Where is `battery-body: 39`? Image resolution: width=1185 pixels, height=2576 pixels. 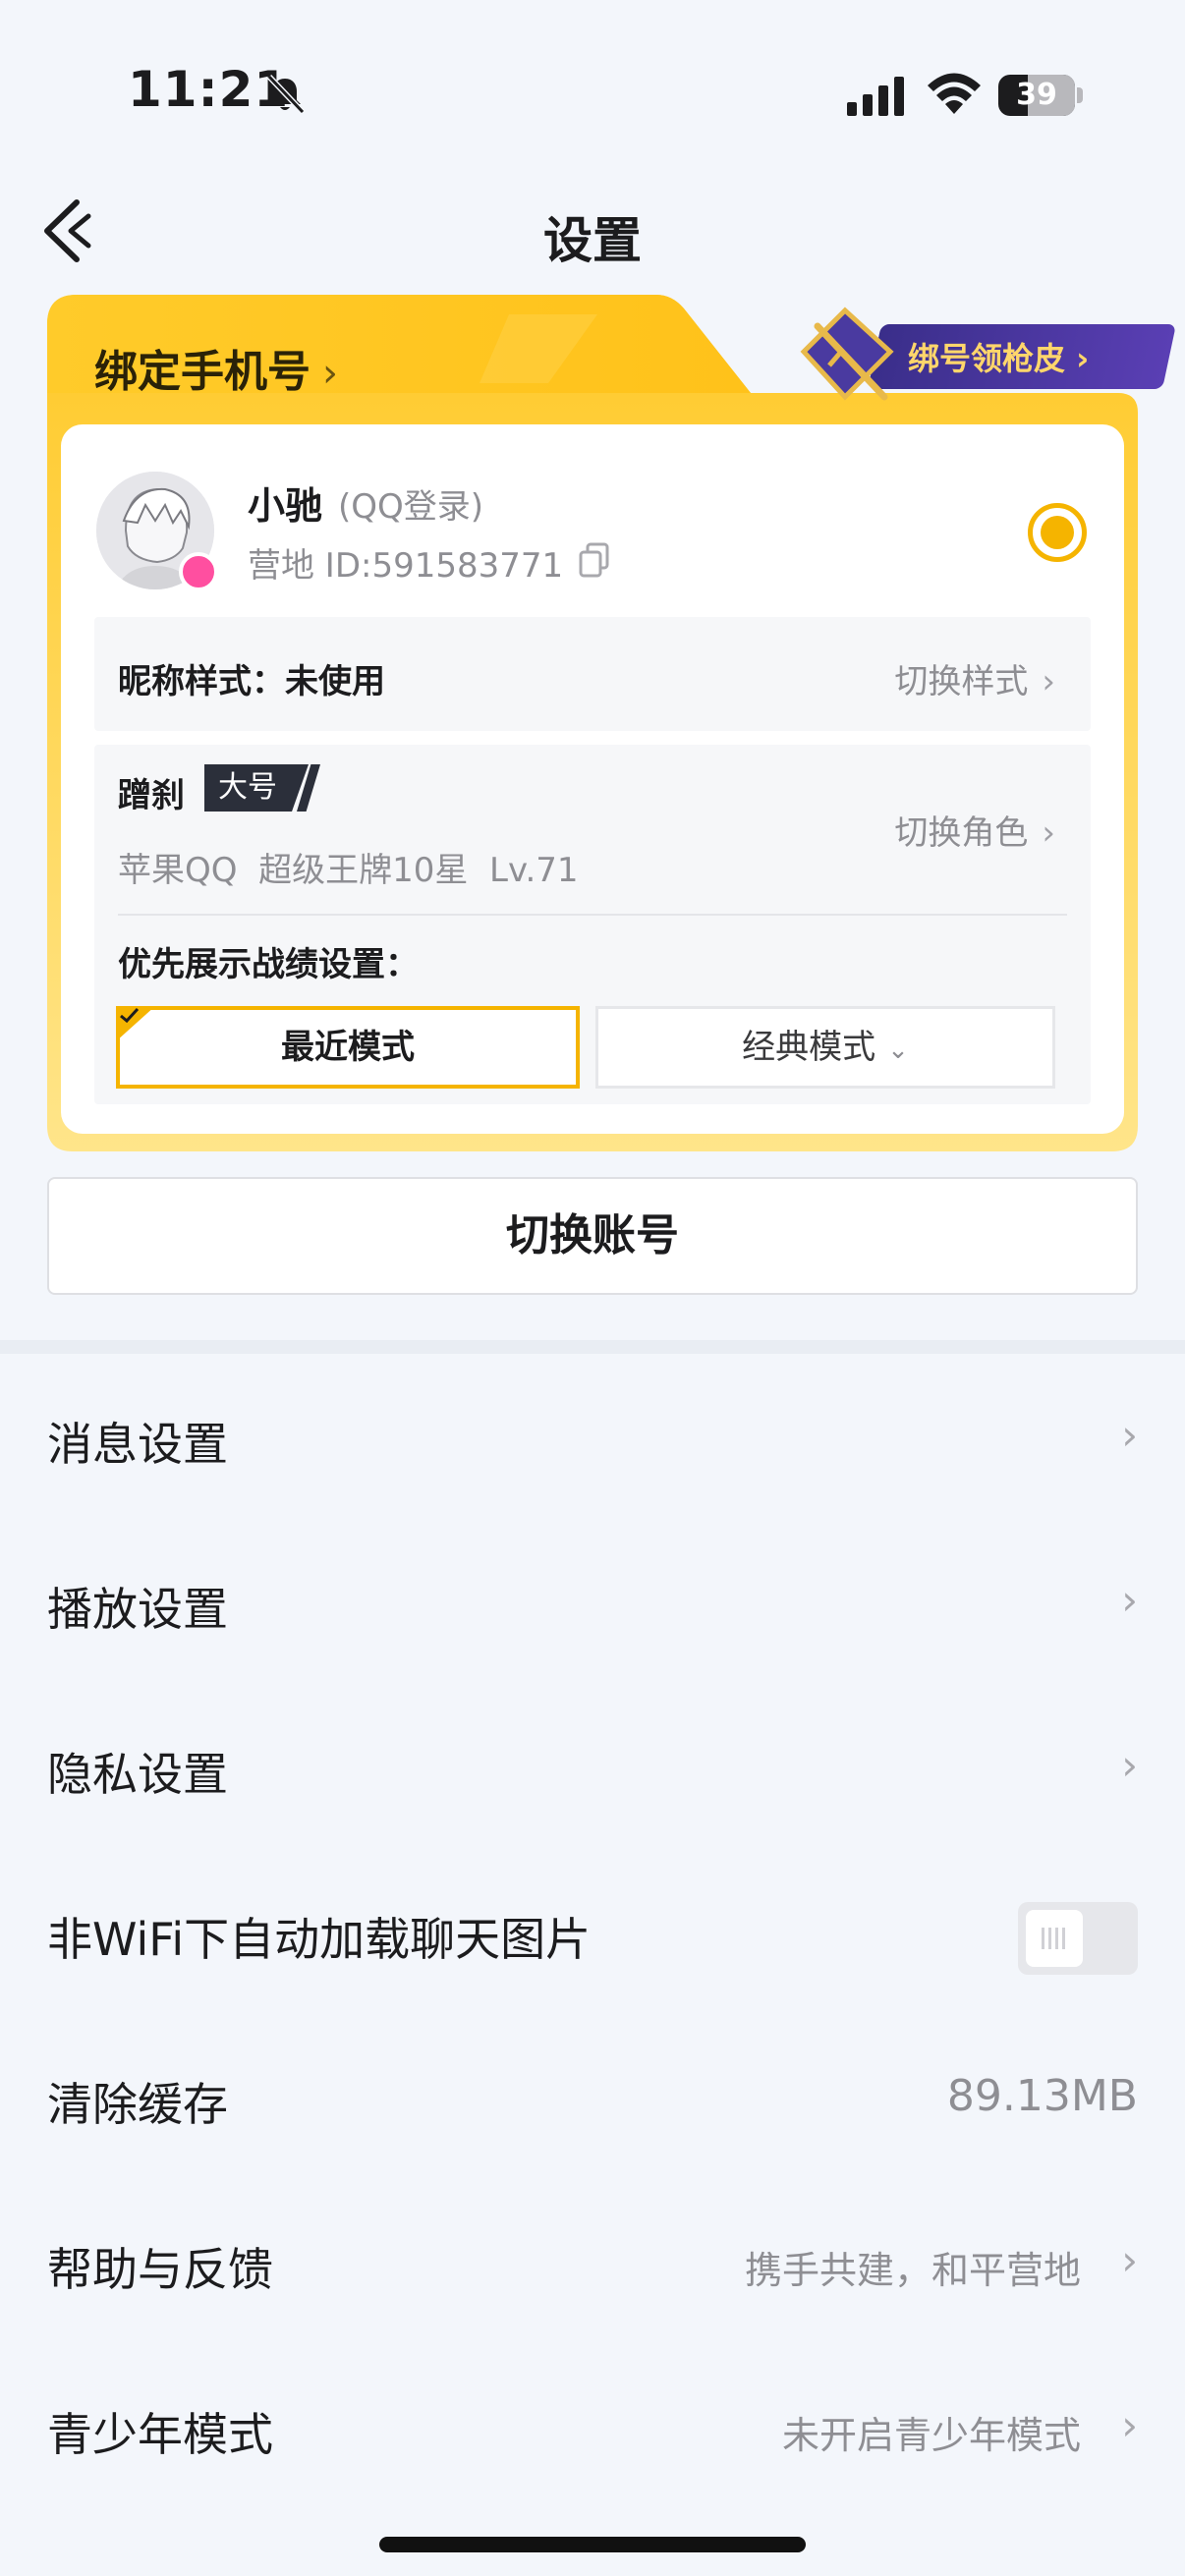 battery-body: 39 is located at coordinates (1037, 95).